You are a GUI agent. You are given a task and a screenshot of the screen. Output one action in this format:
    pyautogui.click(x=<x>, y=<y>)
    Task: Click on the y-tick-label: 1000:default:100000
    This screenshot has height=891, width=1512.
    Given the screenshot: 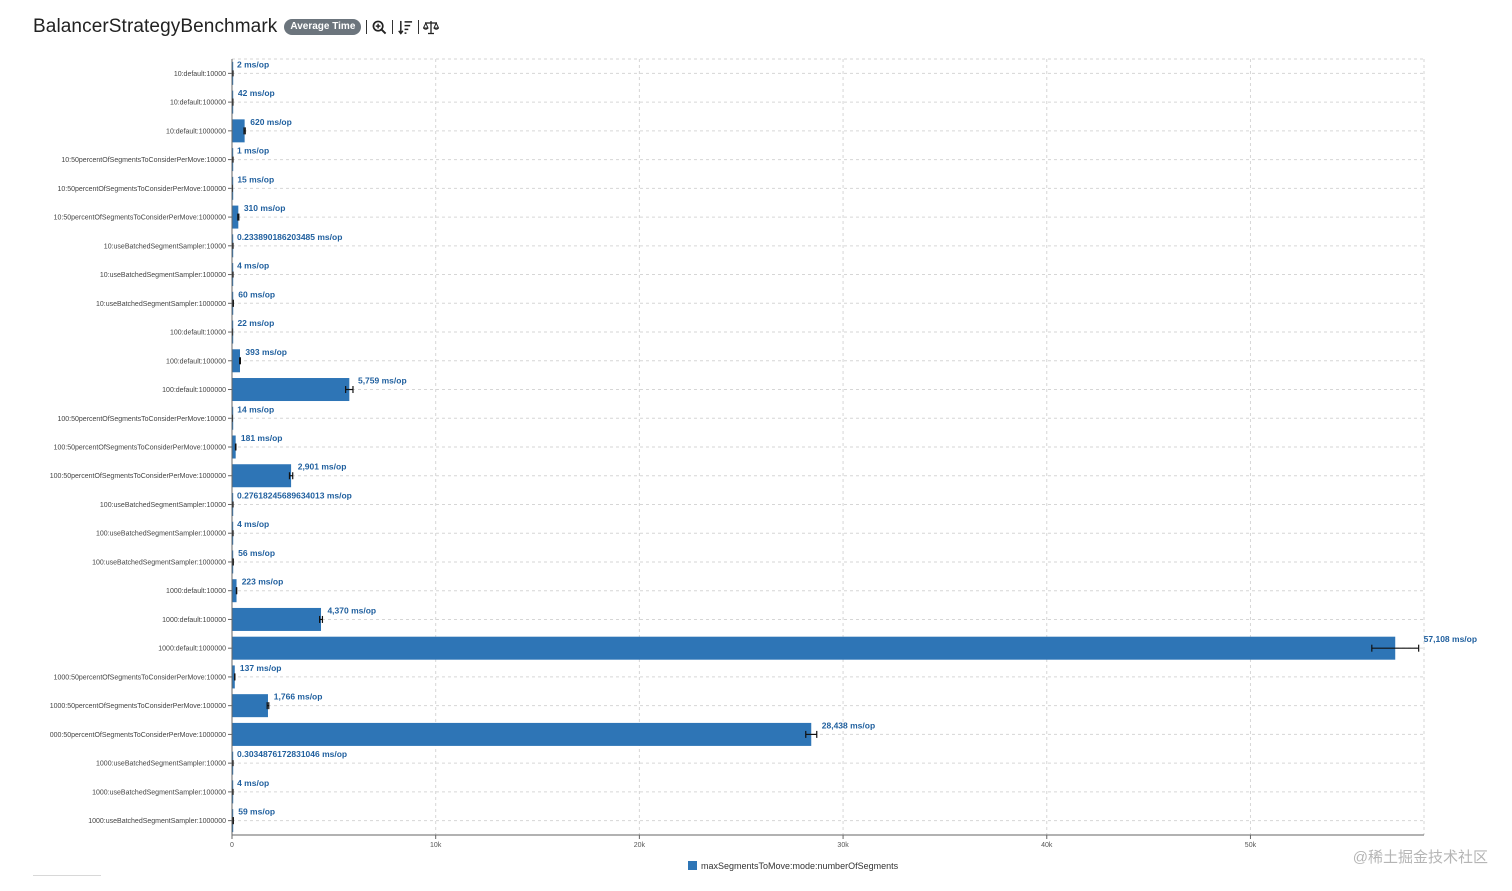 What is the action you would take?
    pyautogui.click(x=194, y=620)
    